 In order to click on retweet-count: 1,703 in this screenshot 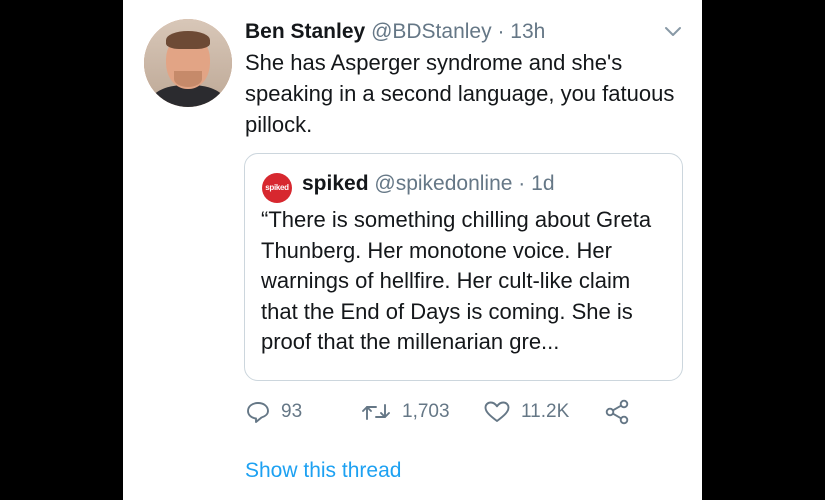, I will do `click(426, 411)`.